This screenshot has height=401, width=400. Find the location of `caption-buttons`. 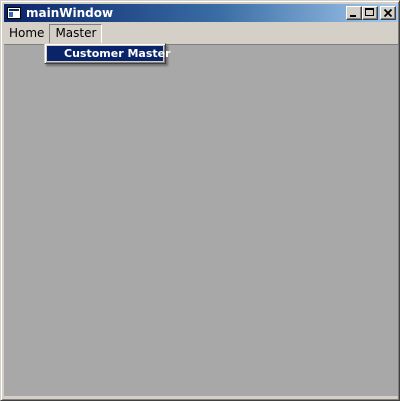

caption-buttons is located at coordinates (371, 13).